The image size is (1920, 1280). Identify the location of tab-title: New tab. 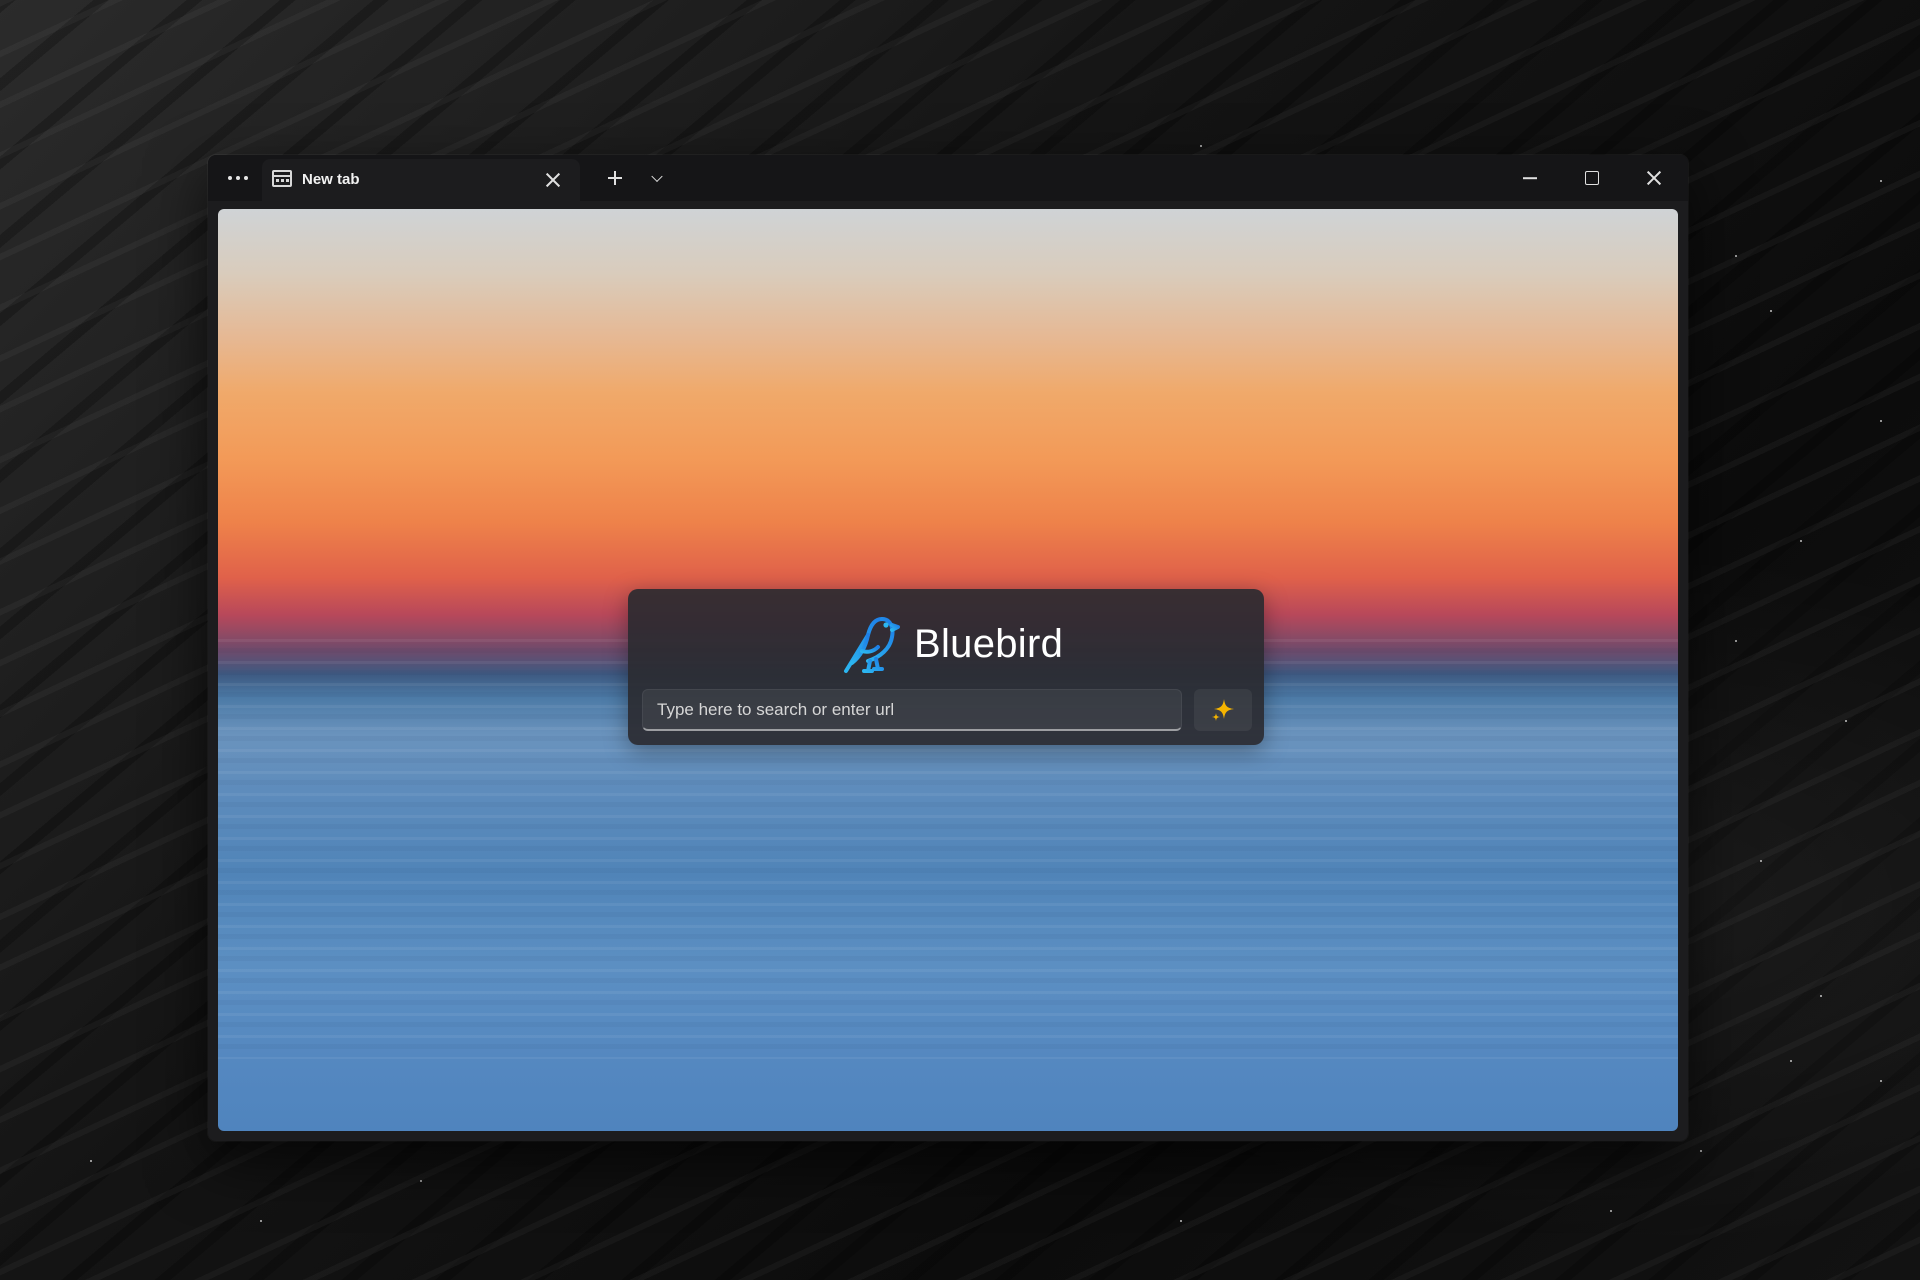
(331, 179).